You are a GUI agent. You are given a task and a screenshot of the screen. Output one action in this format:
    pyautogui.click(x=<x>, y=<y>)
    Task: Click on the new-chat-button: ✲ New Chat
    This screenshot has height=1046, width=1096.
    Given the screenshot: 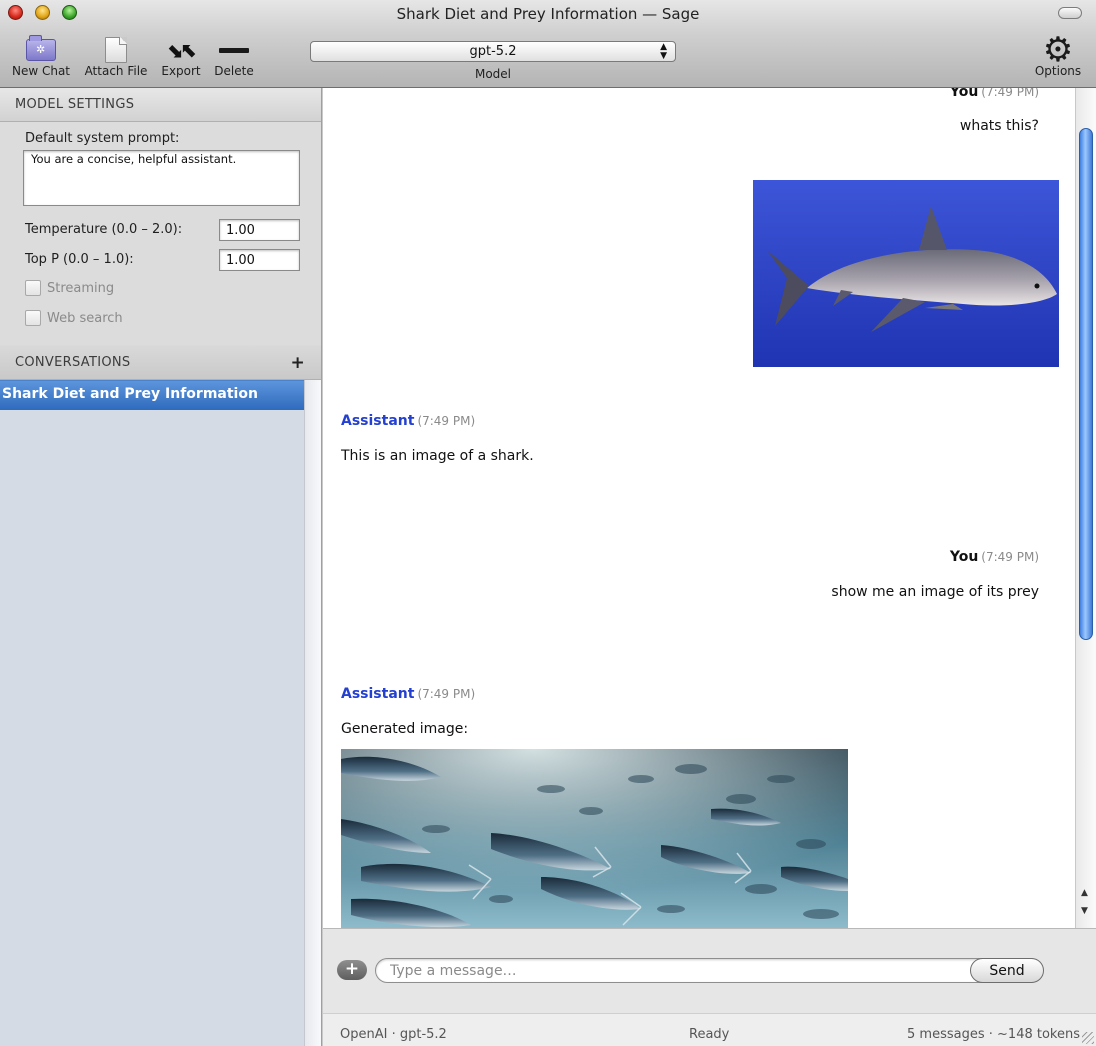 What is the action you would take?
    pyautogui.click(x=41, y=56)
    